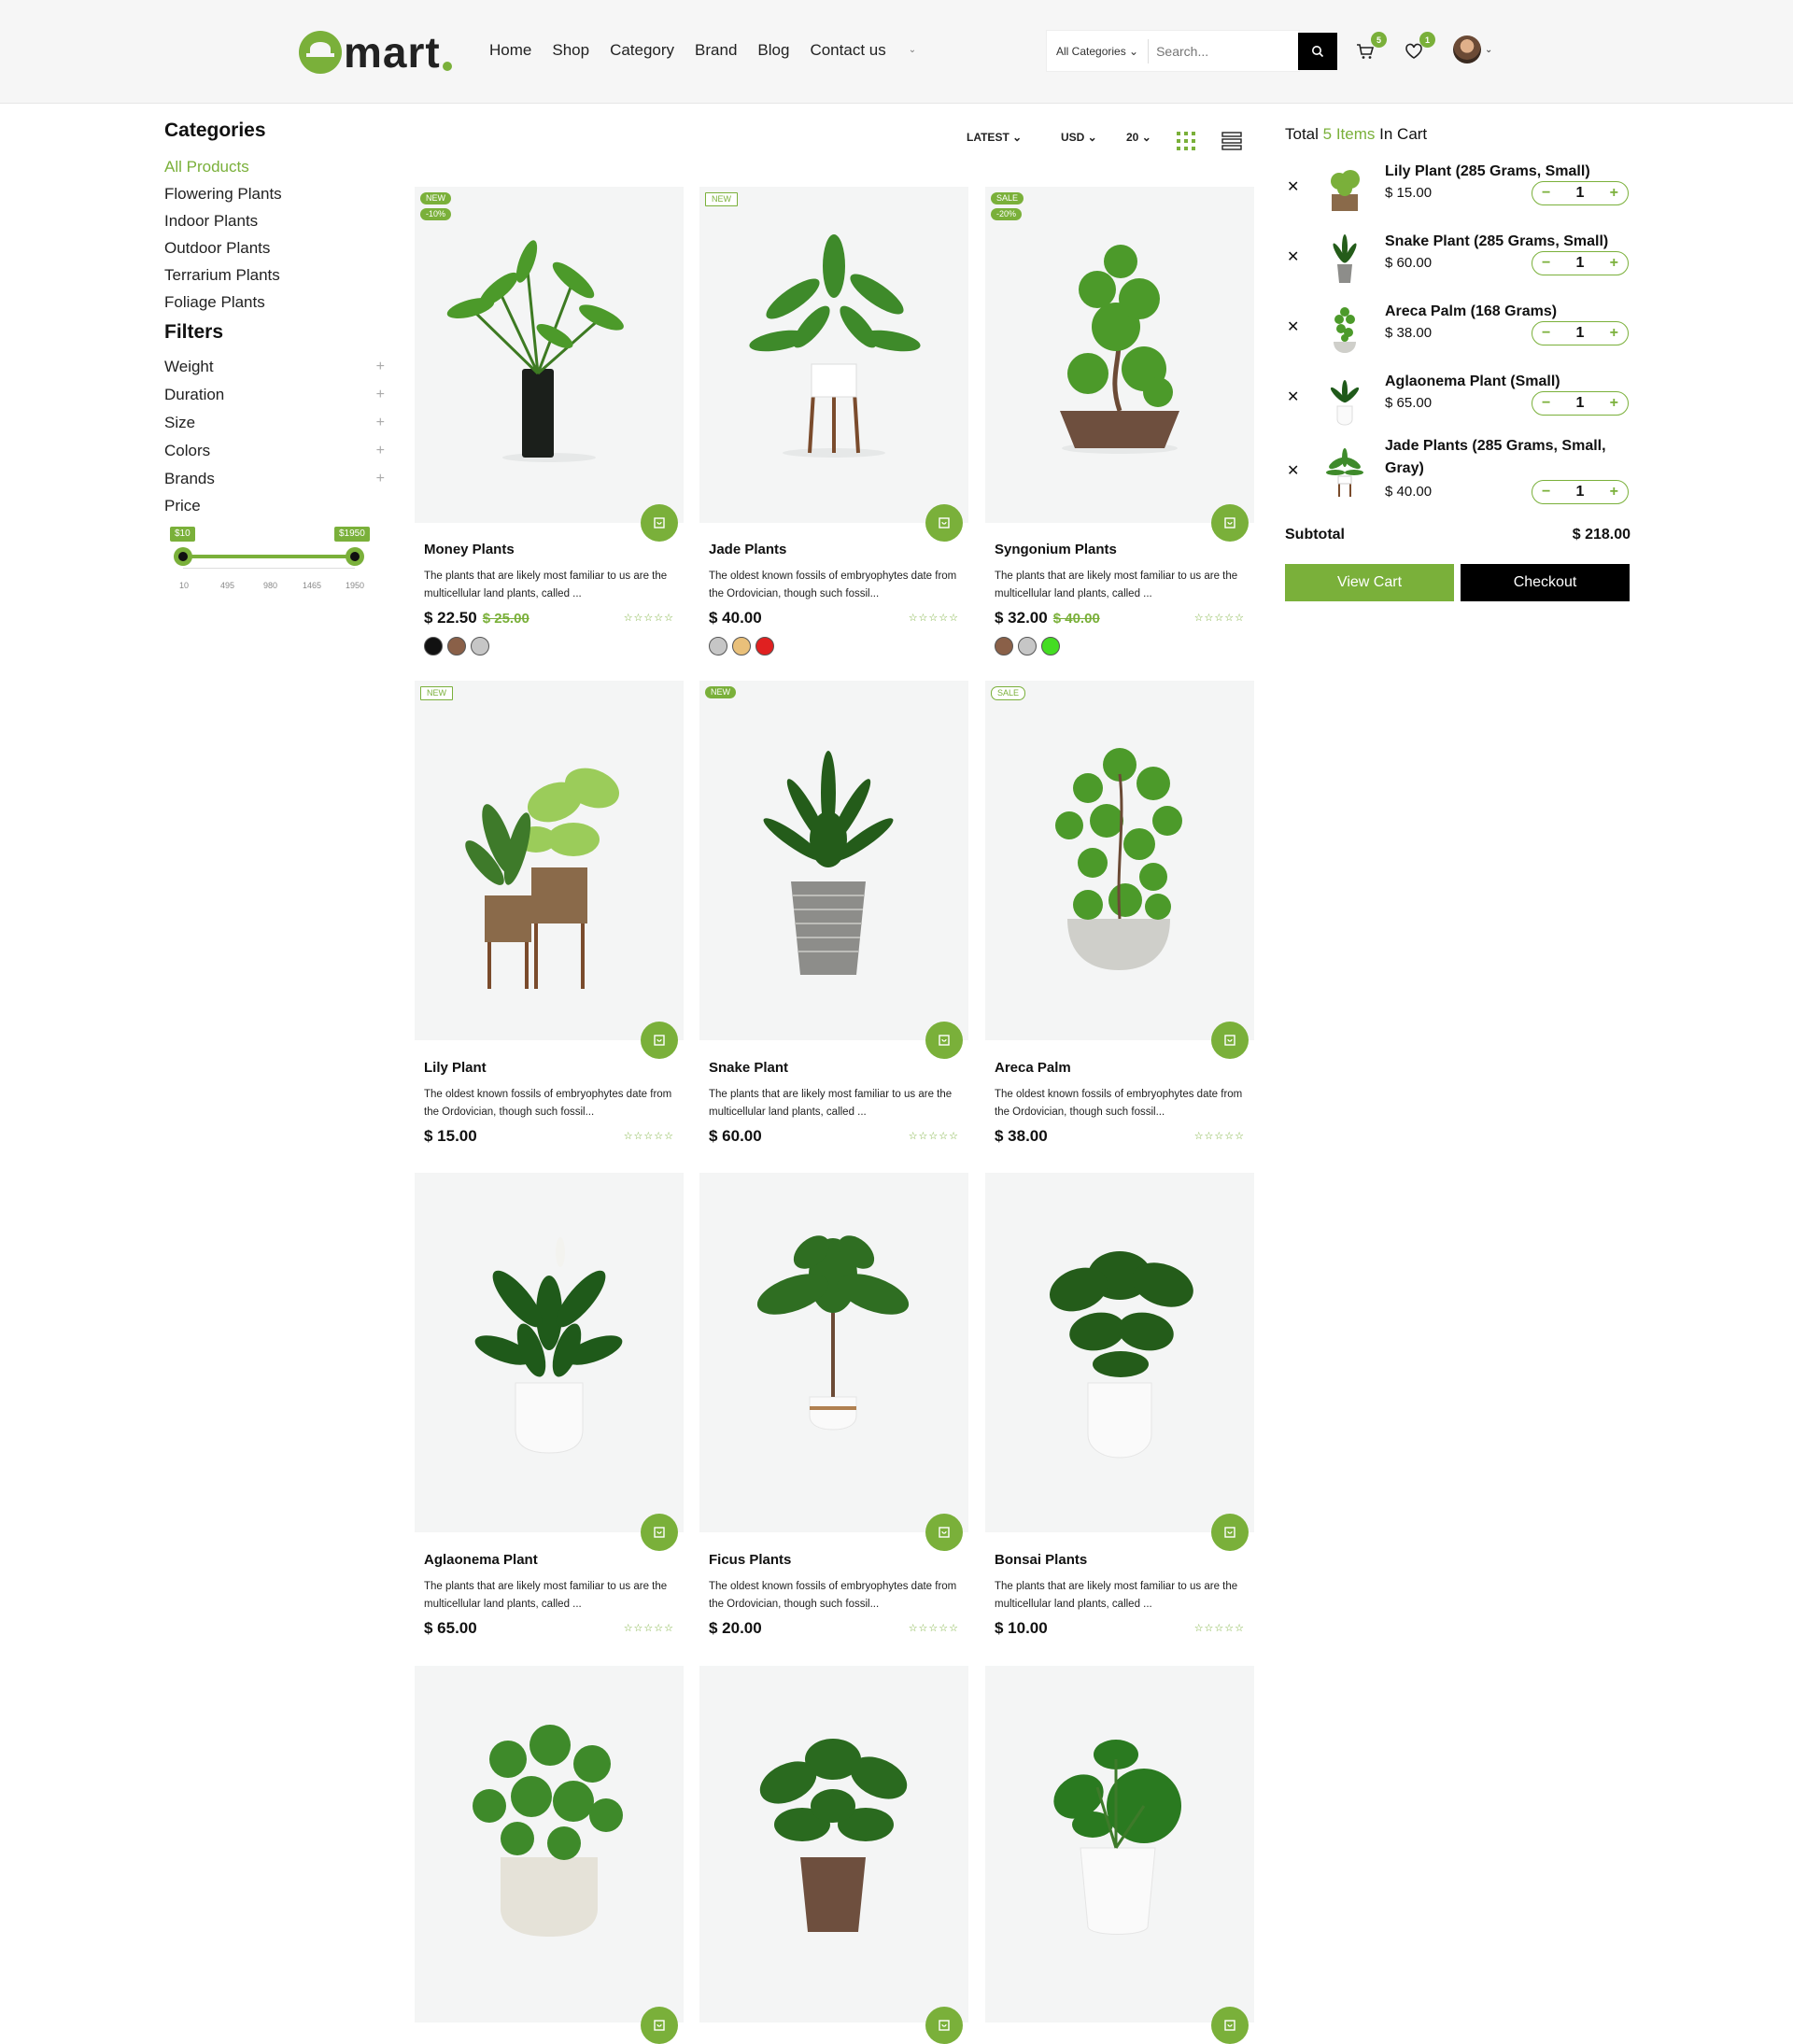  I want to click on nav-more-chevron-icon: ⌄, so click(912, 52).